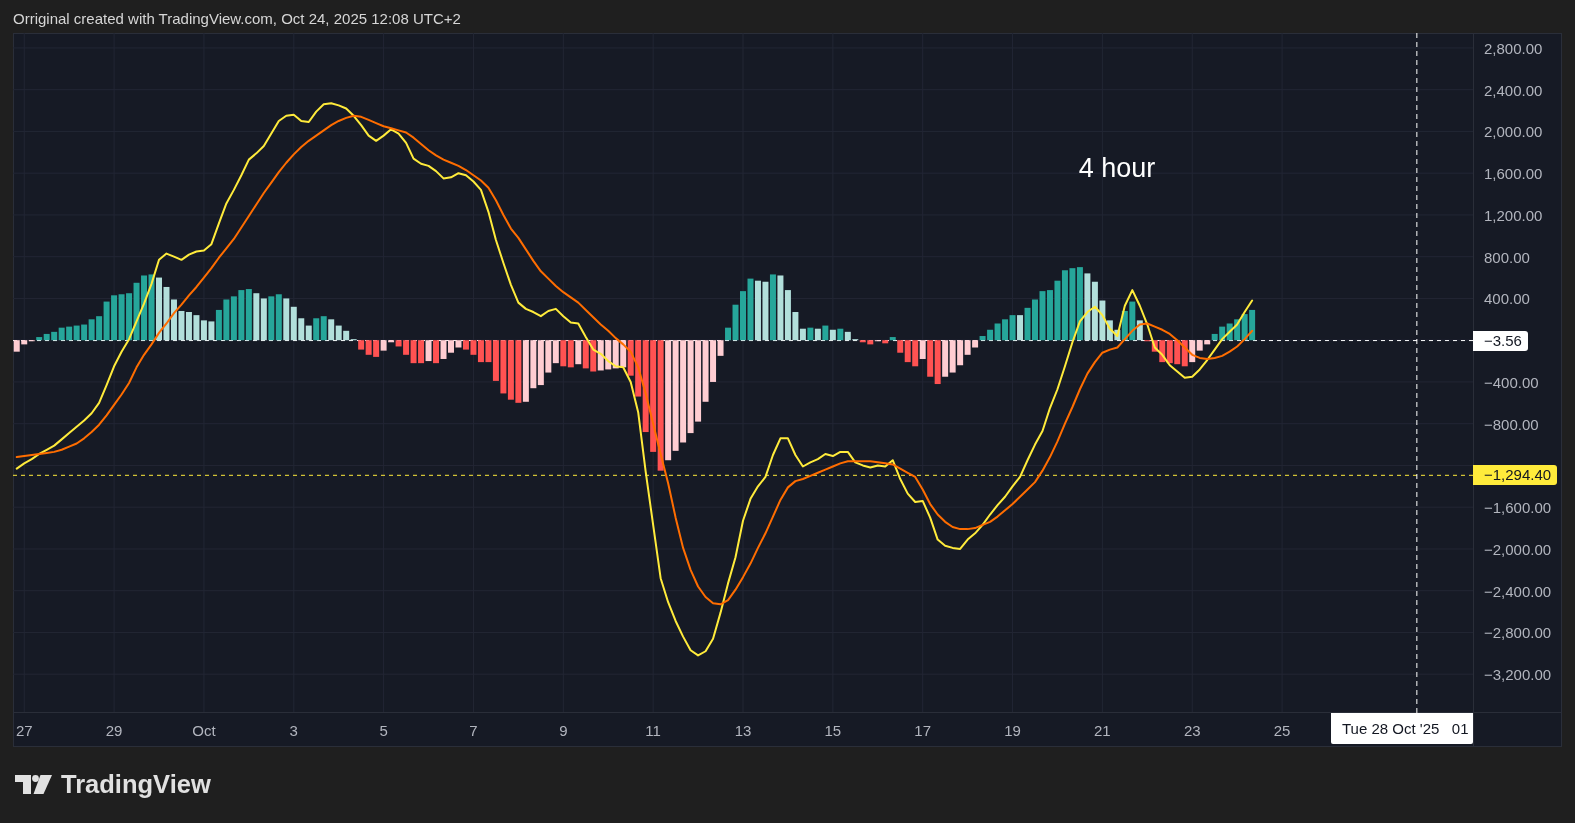  What do you see at coordinates (1102, 730) in the screenshot?
I see `time-axis-label: 21` at bounding box center [1102, 730].